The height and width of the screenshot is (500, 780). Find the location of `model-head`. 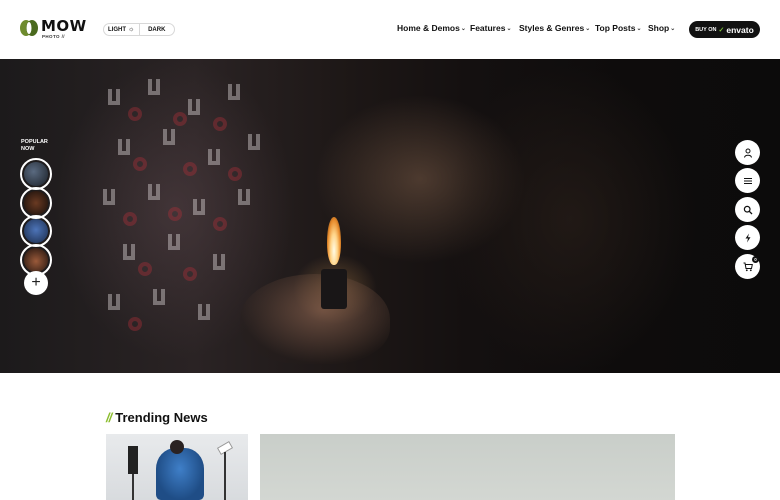

model-head is located at coordinates (177, 447).